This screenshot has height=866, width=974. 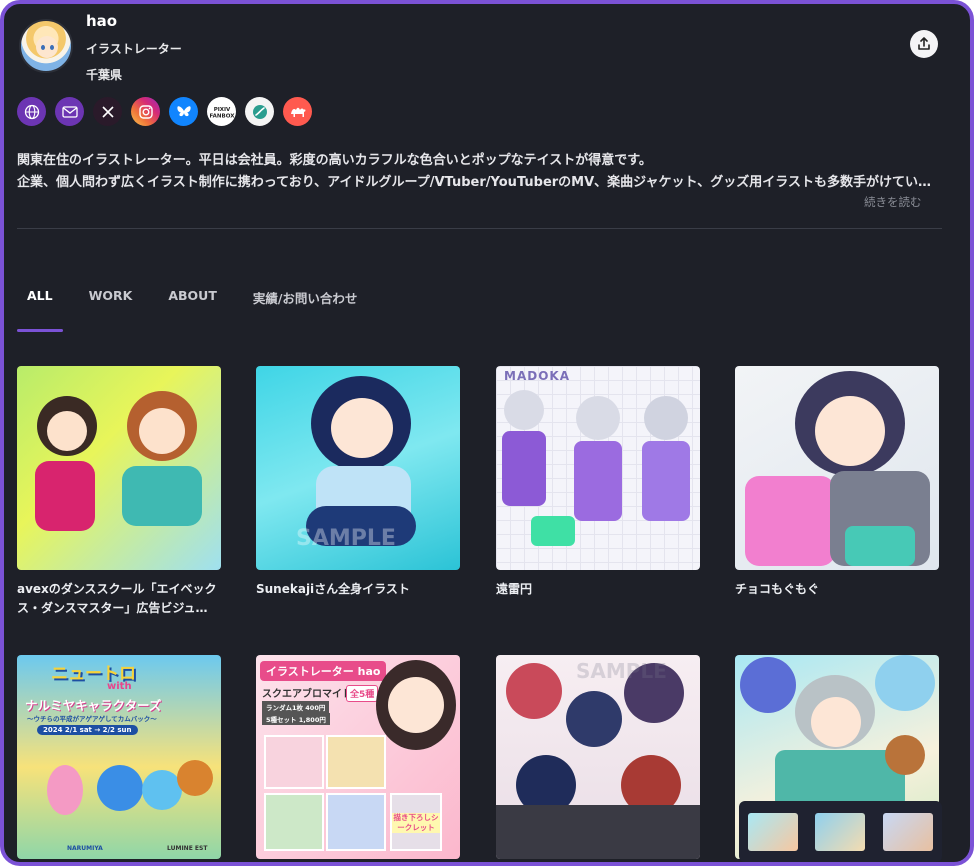 What do you see at coordinates (134, 49) in the screenshot?
I see `profile-title: イラストレーター` at bounding box center [134, 49].